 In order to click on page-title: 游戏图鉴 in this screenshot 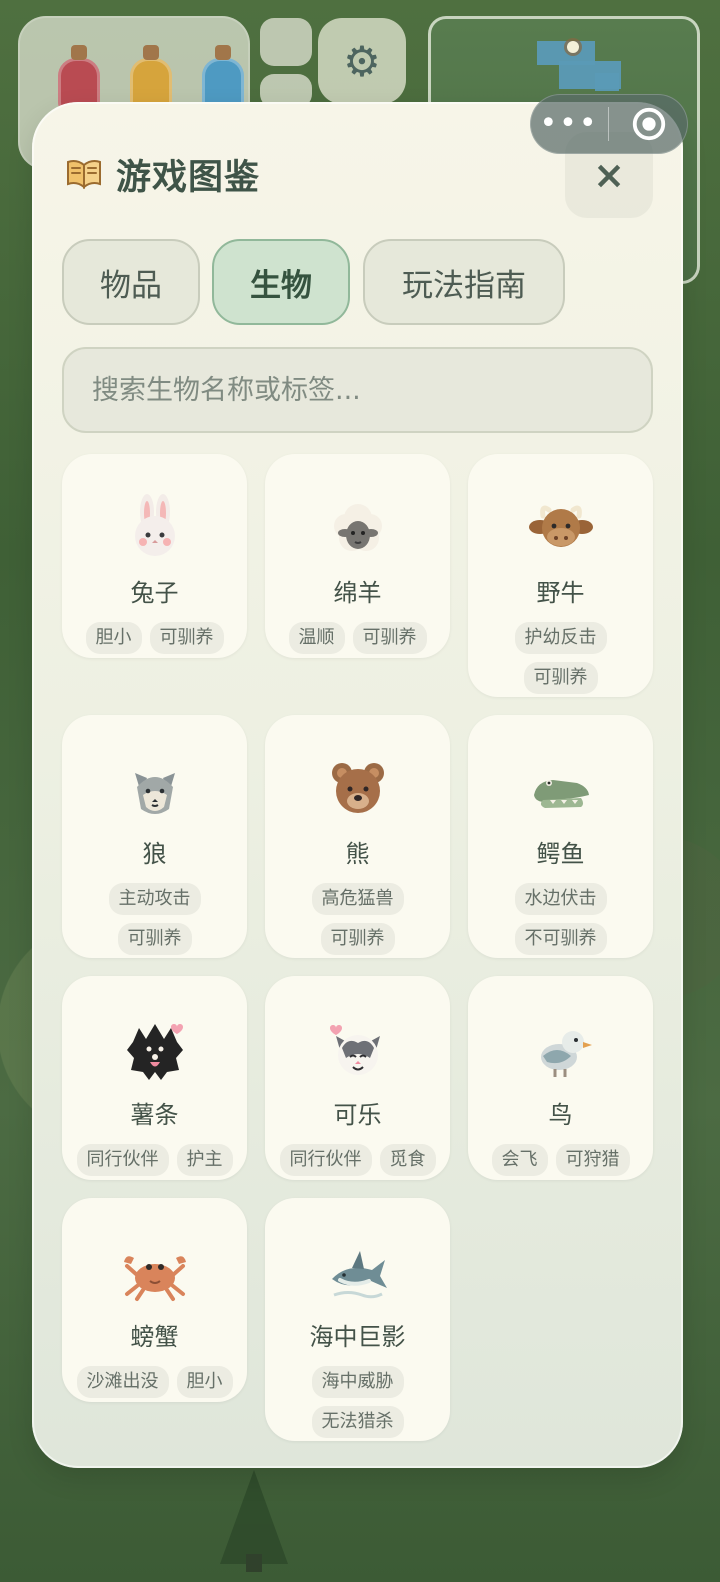, I will do `click(188, 177)`.